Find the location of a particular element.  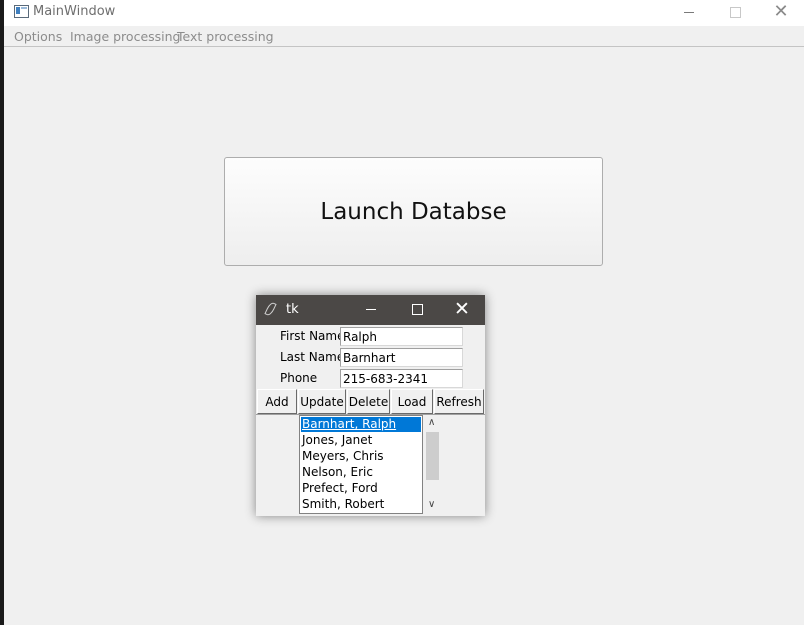

first-name-field is located at coordinates (401, 336).